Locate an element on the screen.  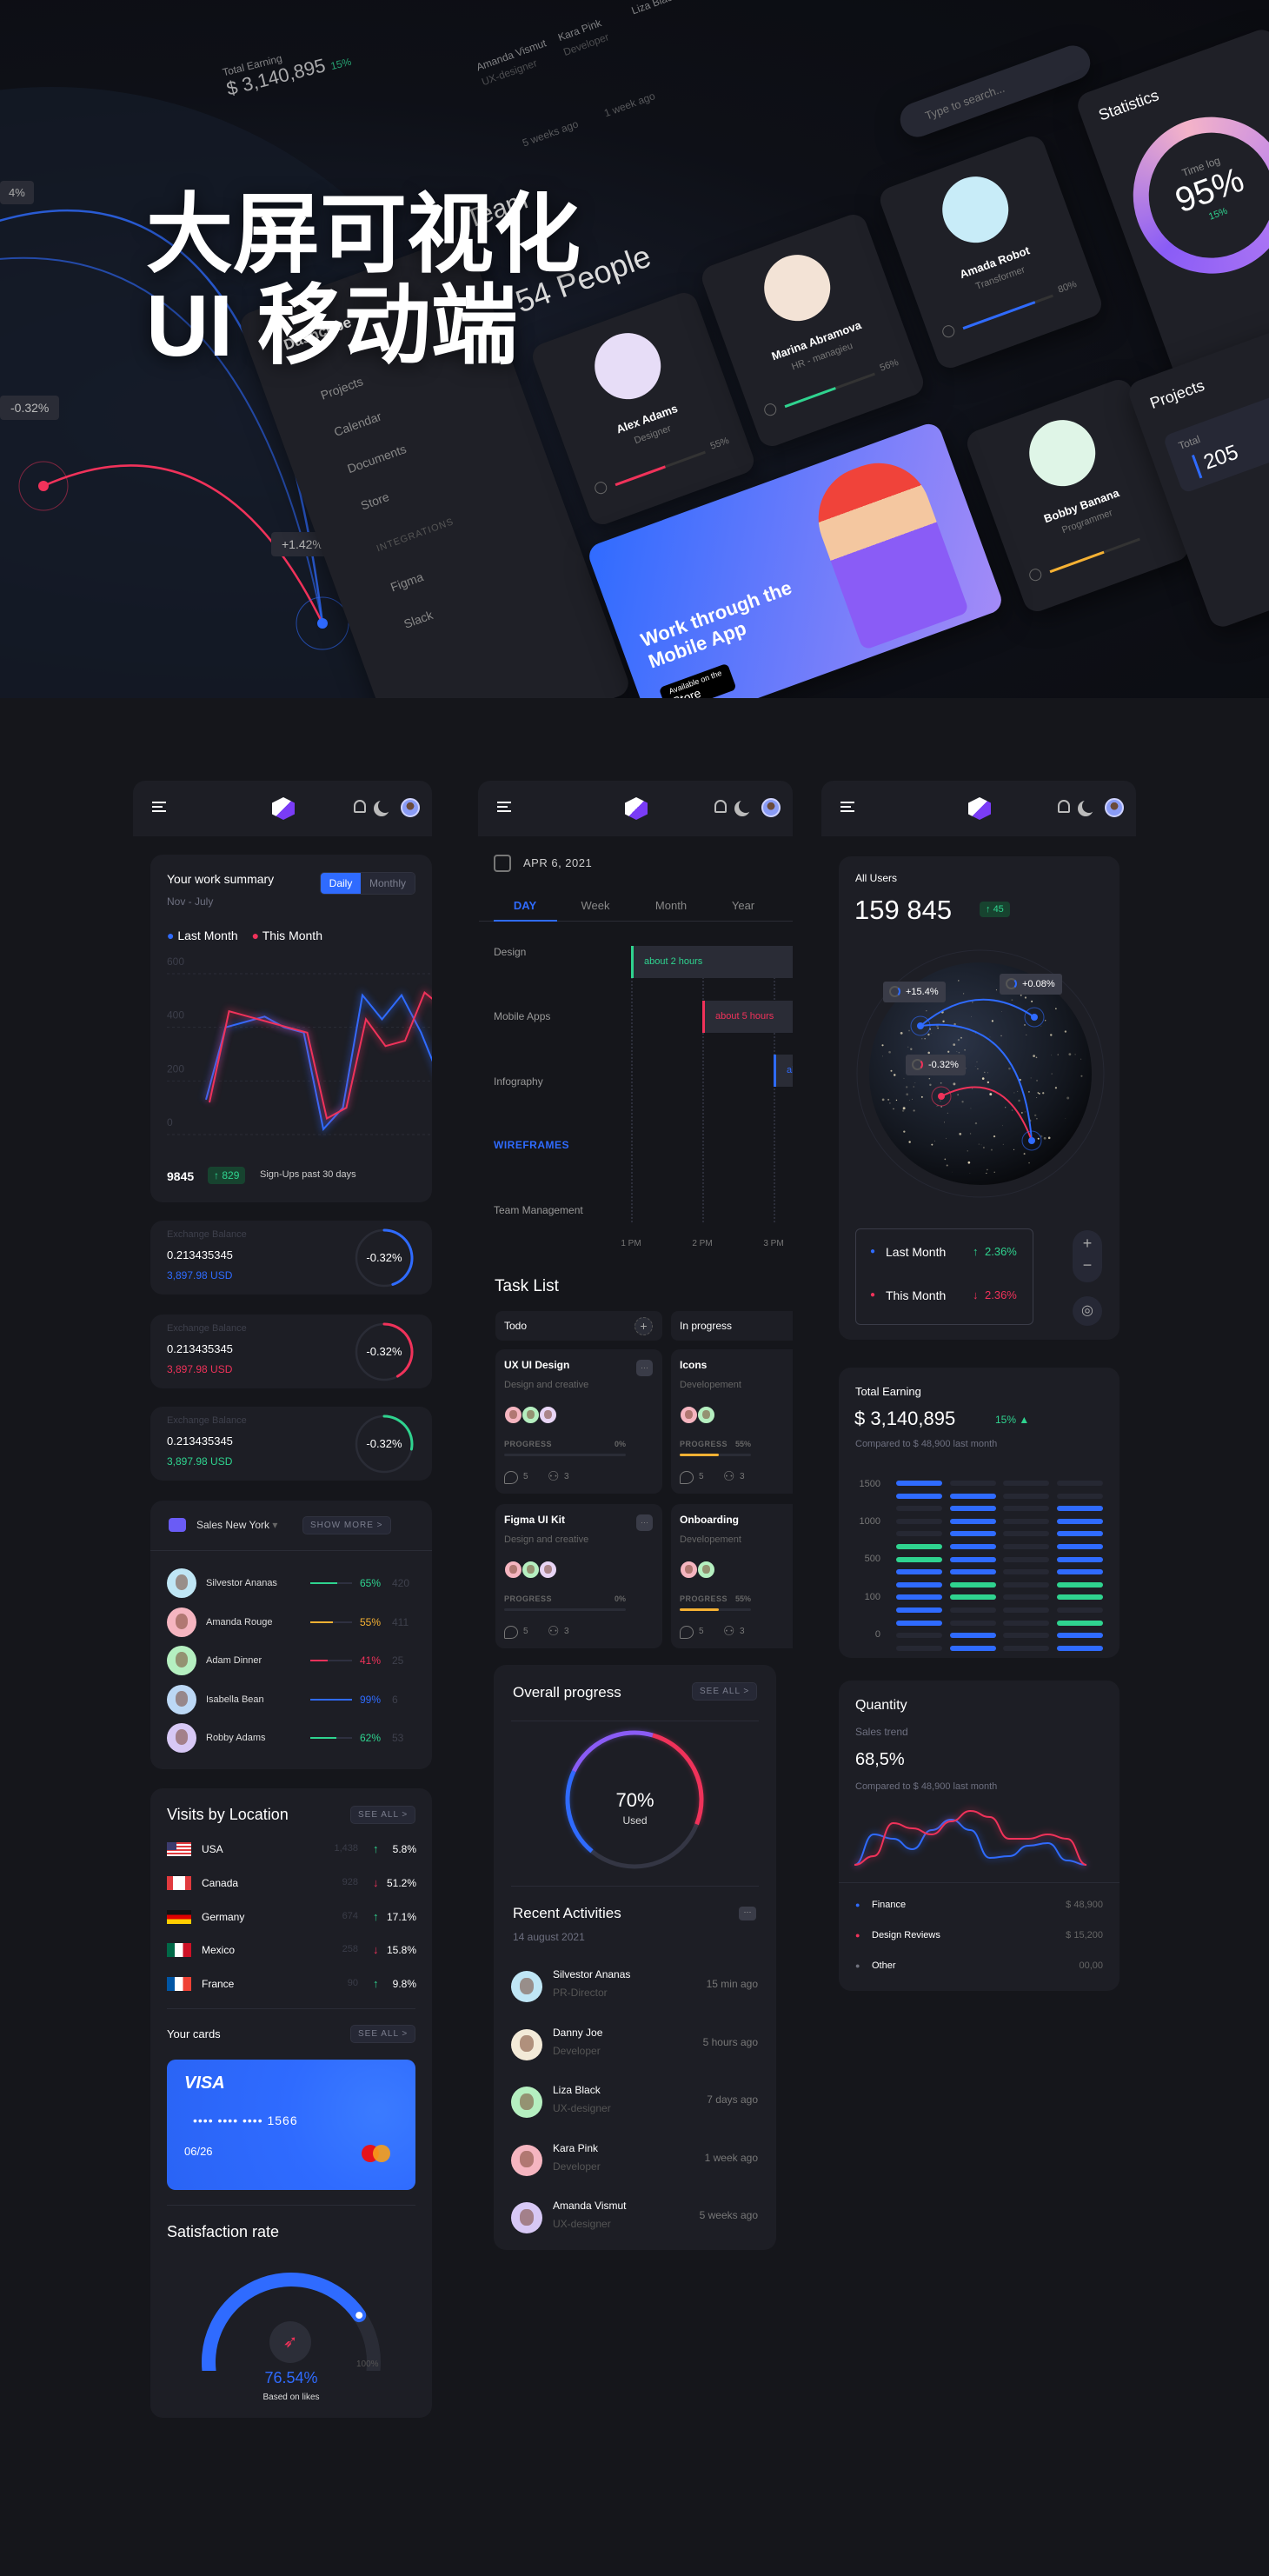
more-options-icon: ··· is located at coordinates (748, 1913).